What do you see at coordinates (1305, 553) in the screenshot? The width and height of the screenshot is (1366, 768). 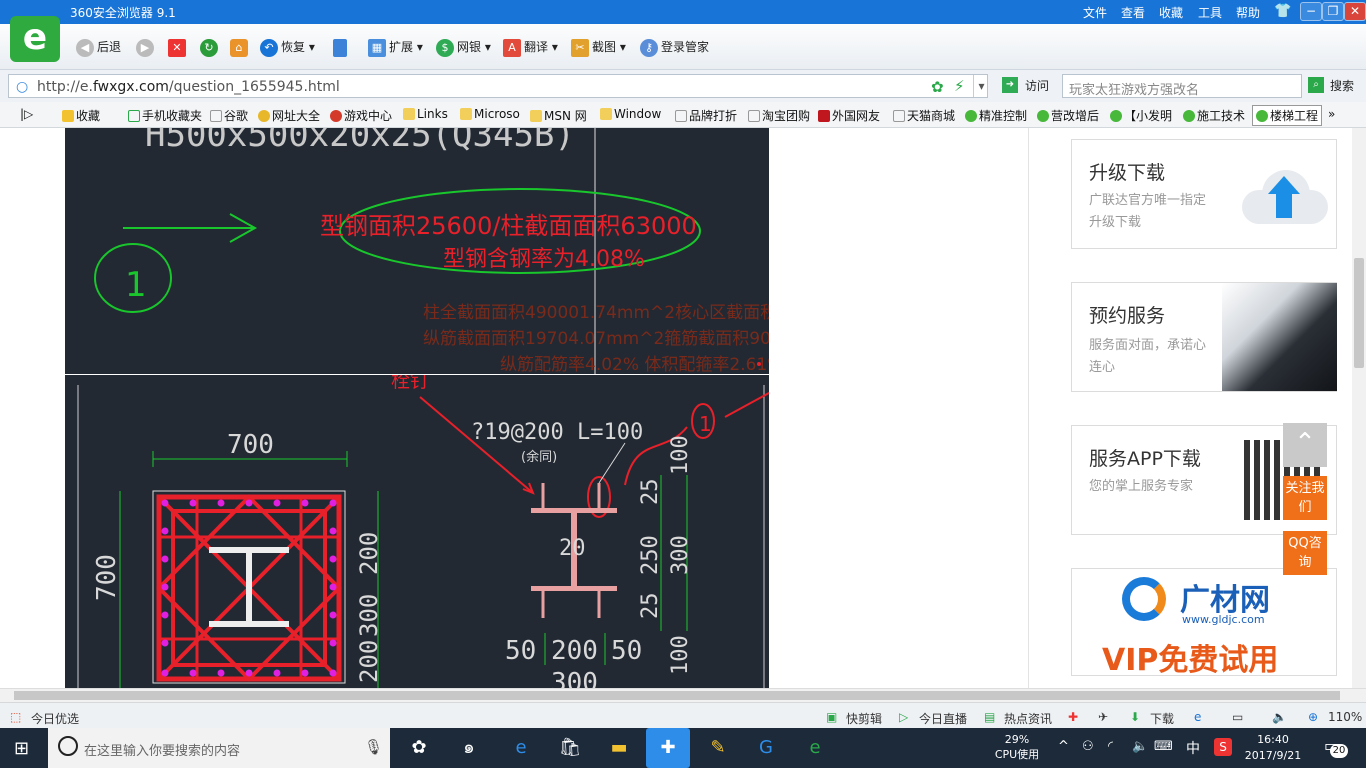 I see `qq-consult-button: QQ咨询` at bounding box center [1305, 553].